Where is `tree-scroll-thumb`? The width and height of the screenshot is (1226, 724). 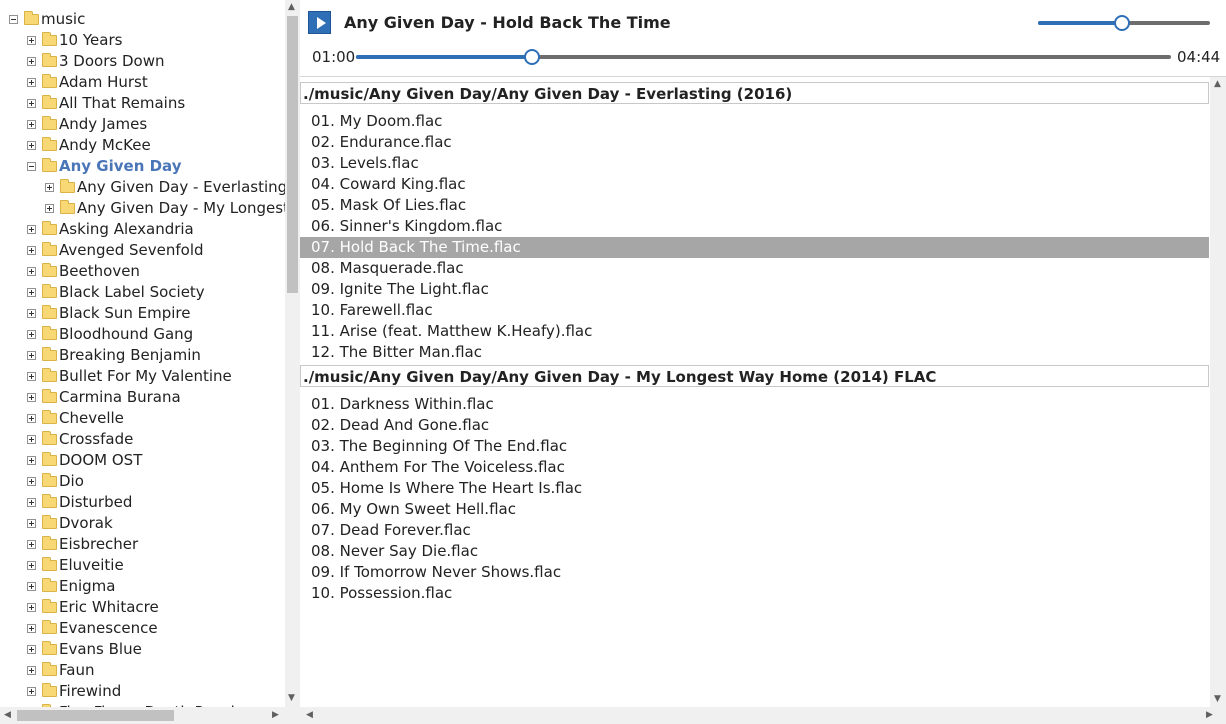 tree-scroll-thumb is located at coordinates (292, 154).